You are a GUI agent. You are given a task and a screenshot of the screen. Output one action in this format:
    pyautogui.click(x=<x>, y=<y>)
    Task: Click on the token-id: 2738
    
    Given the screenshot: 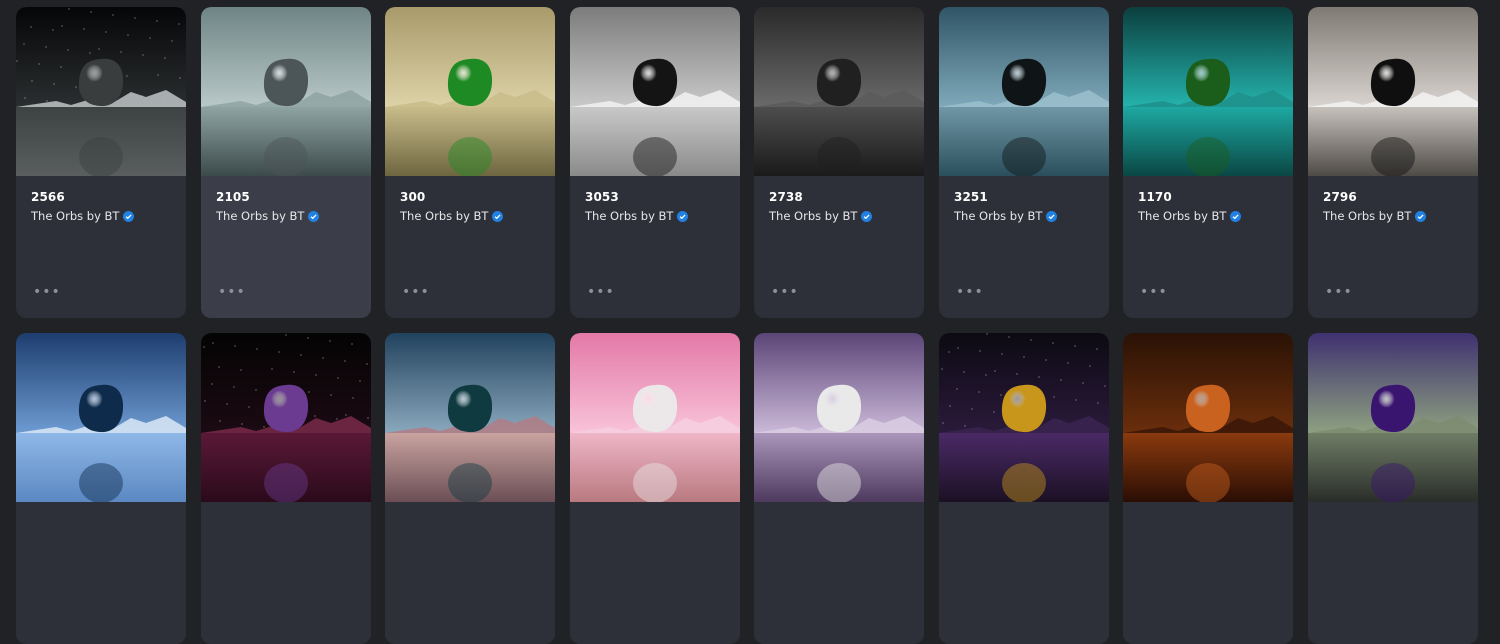 What is the action you would take?
    pyautogui.click(x=786, y=197)
    